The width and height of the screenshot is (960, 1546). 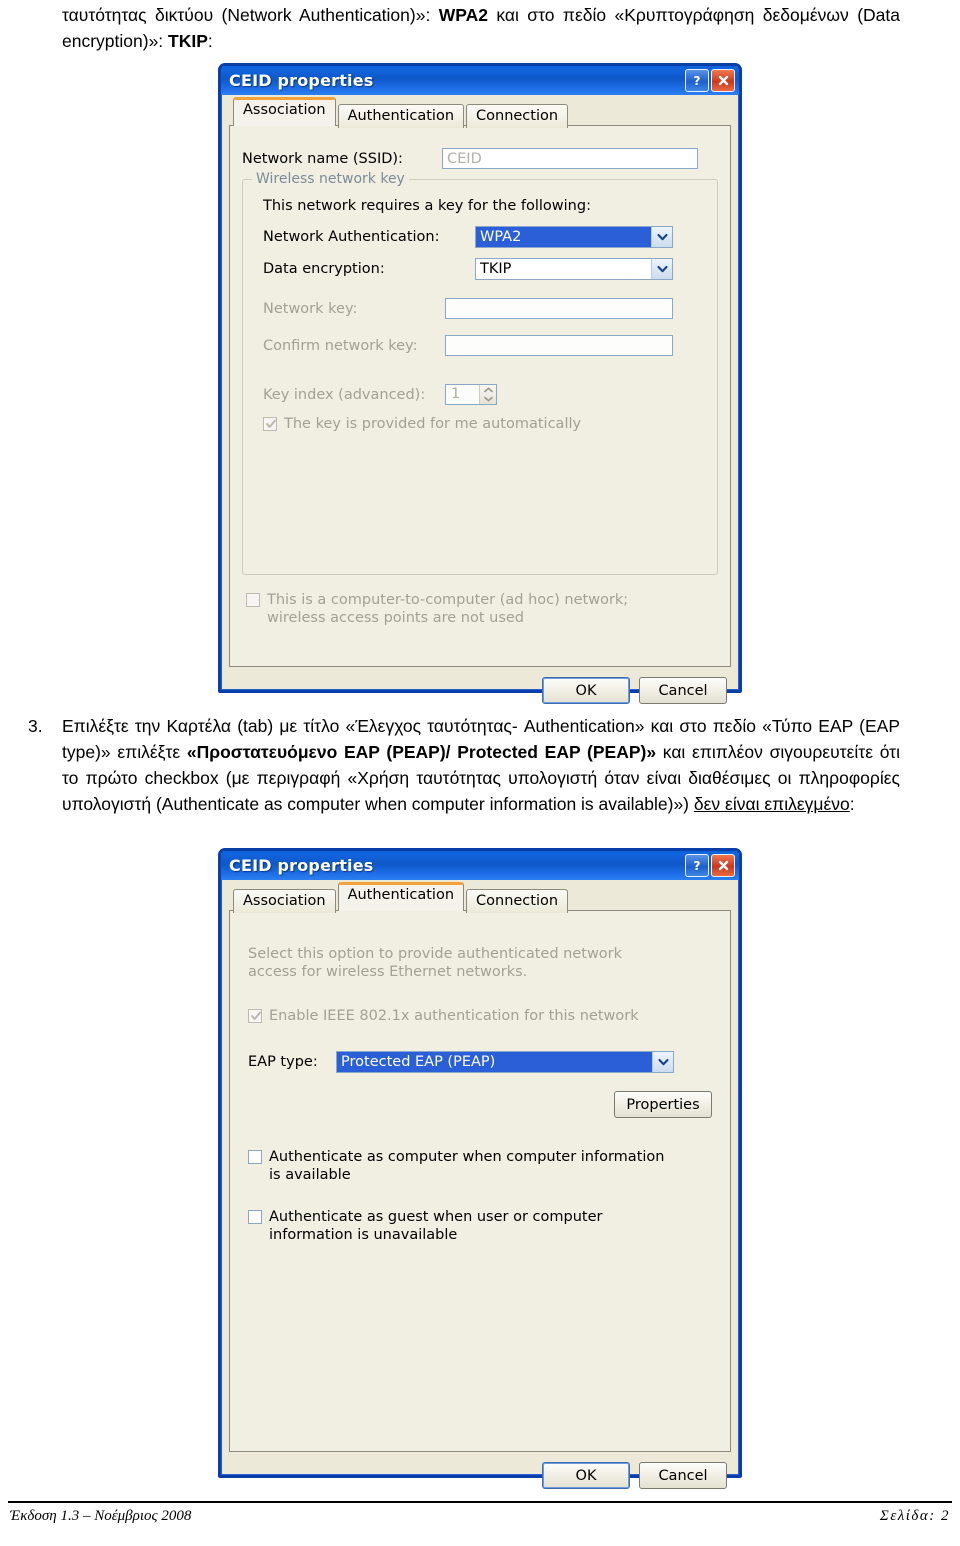 What do you see at coordinates (488, 390) in the screenshot?
I see `spinner-up-icon` at bounding box center [488, 390].